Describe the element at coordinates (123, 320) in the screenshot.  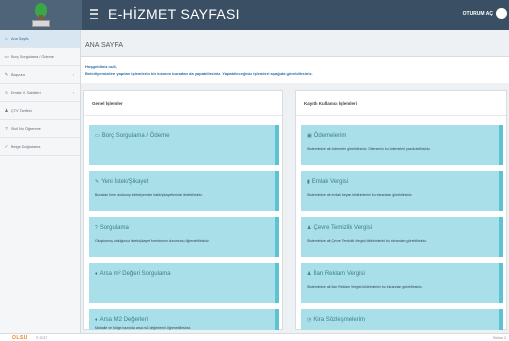
I see `card-title: Arsa M2 Değerleri` at that location.